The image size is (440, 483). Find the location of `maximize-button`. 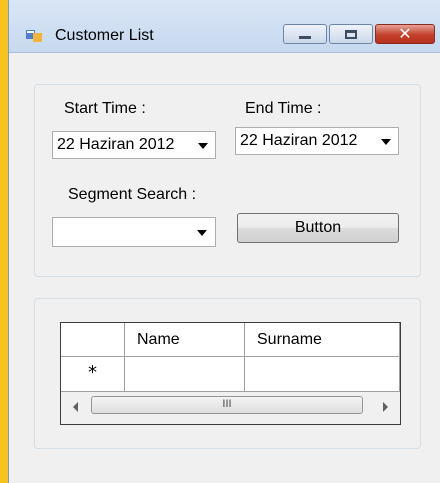

maximize-button is located at coordinates (351, 34).